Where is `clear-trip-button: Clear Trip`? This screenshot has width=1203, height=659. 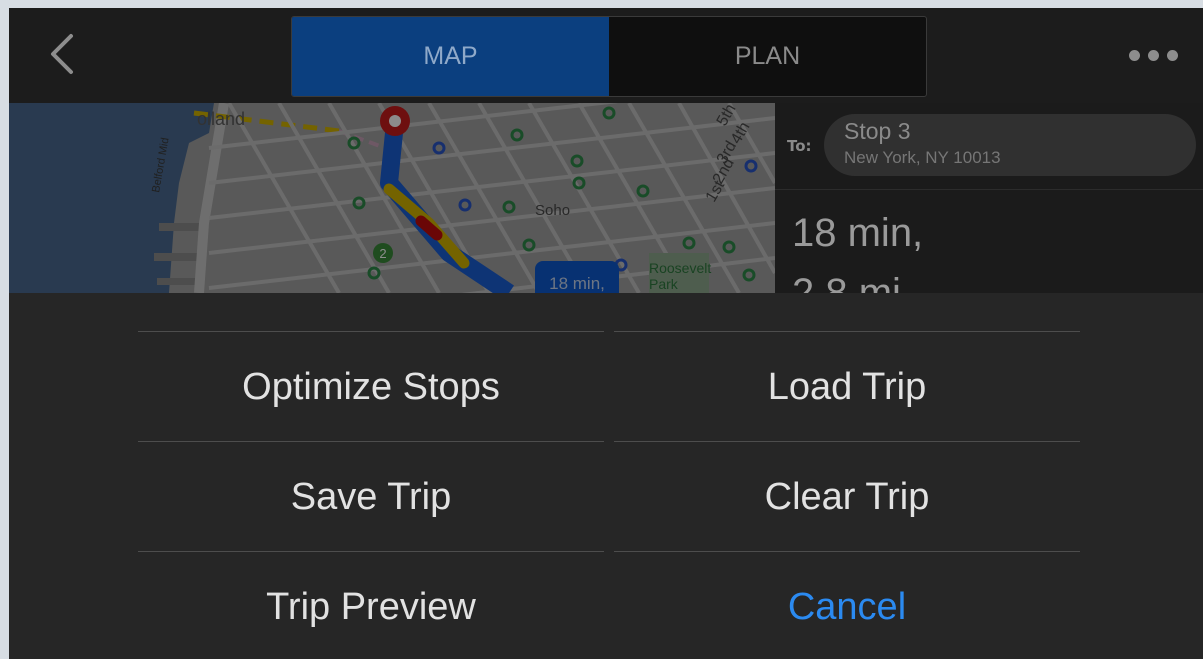 clear-trip-button: Clear Trip is located at coordinates (847, 496).